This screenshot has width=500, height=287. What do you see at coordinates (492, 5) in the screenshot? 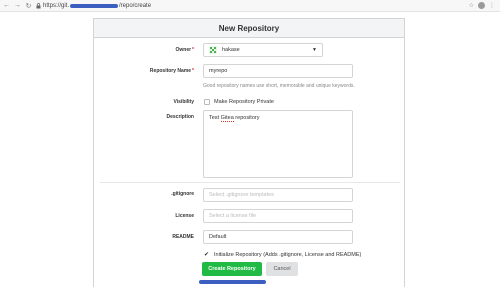
I see `menu-kebab-icon: ⋮` at bounding box center [492, 5].